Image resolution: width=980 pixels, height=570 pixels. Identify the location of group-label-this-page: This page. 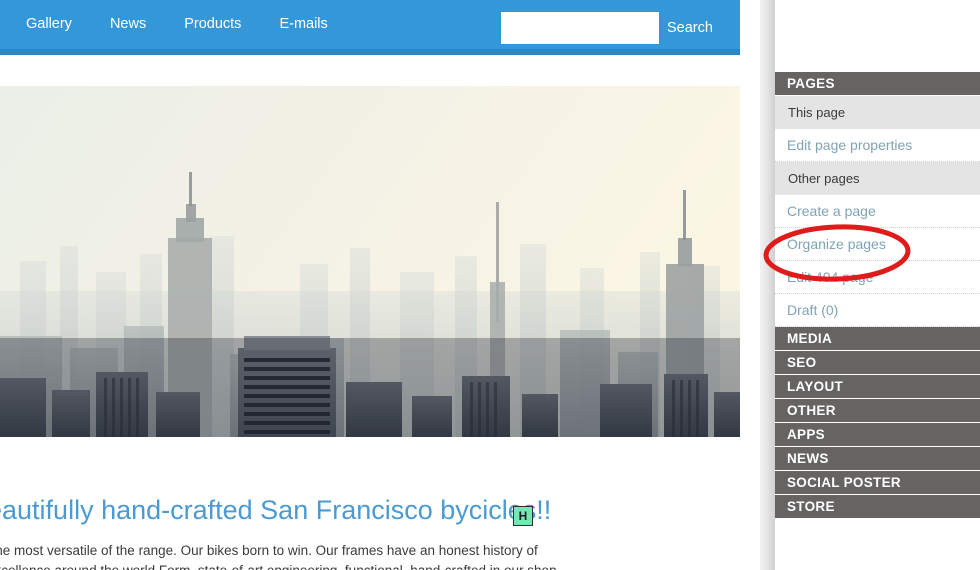
(877, 112).